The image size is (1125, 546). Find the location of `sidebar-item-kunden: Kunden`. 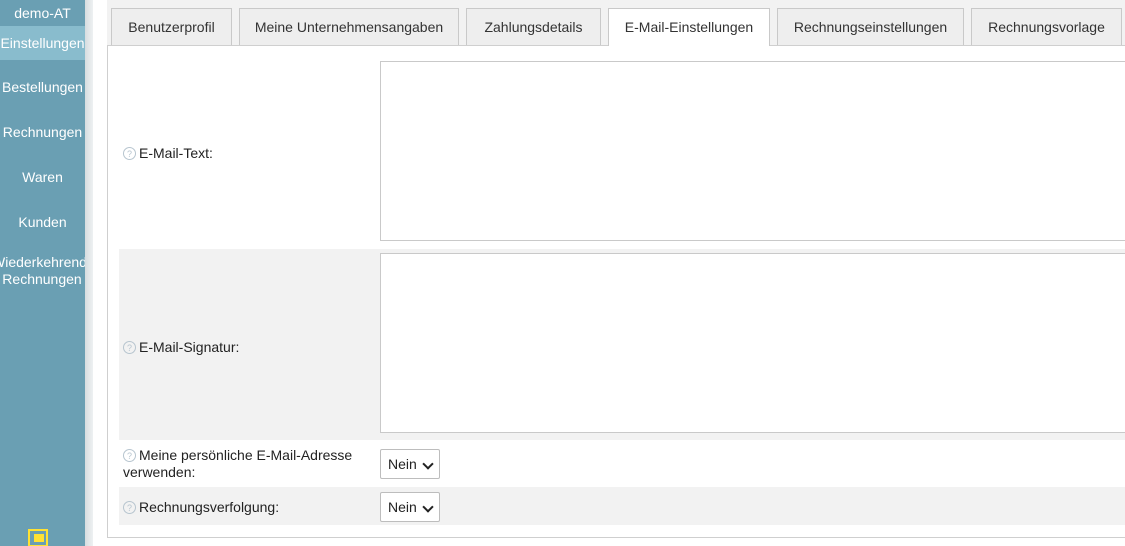

sidebar-item-kunden: Kunden is located at coordinates (42, 222).